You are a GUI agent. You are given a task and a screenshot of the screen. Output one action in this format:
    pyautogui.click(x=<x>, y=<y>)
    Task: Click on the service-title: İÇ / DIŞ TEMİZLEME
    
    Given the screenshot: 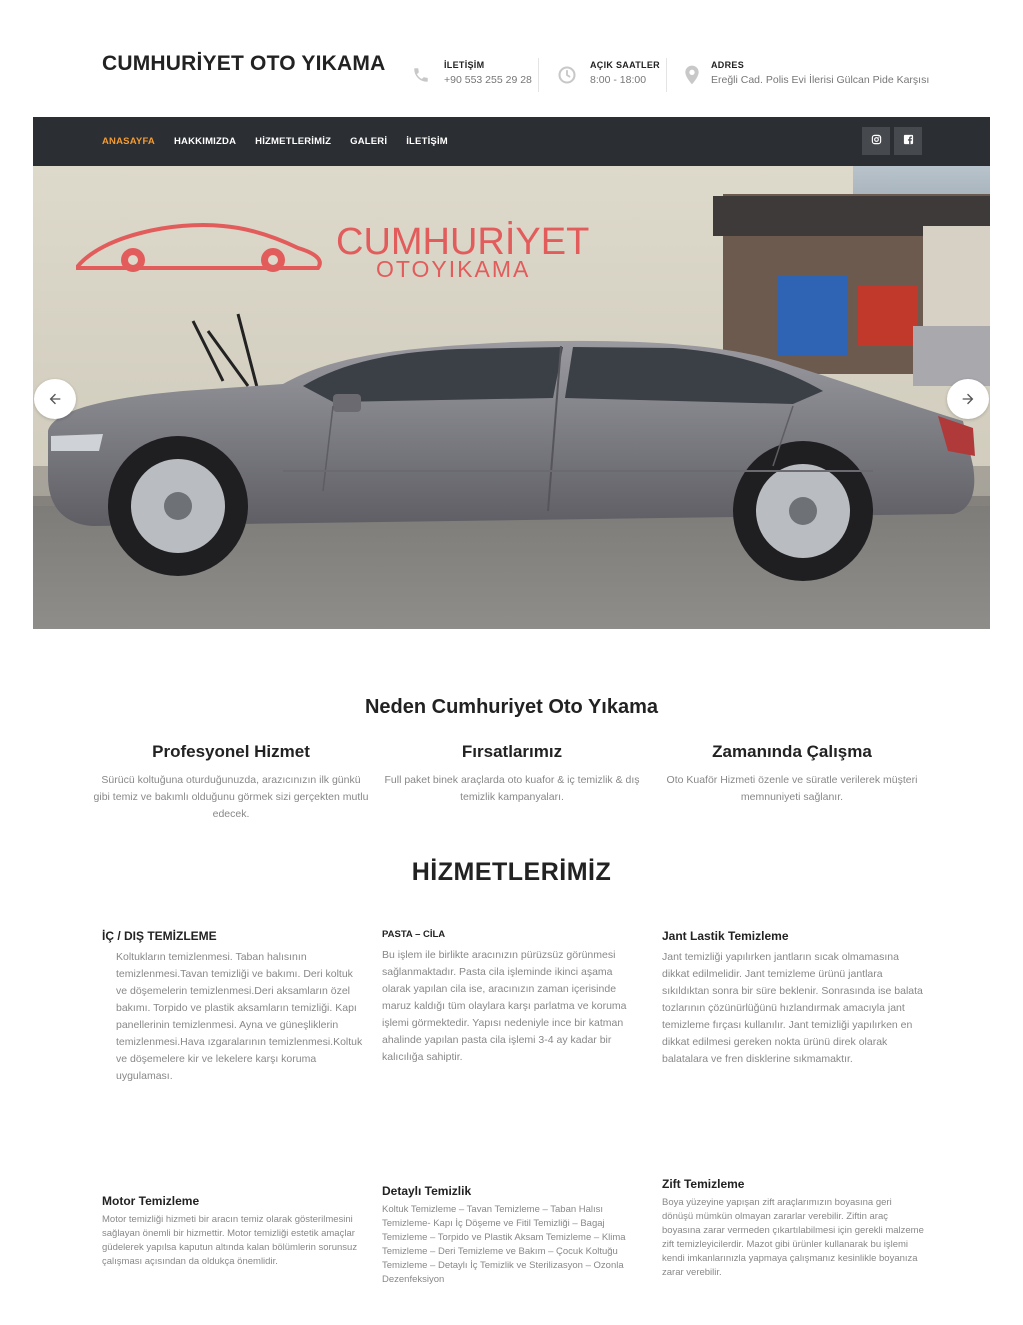 What is the action you would take?
    pyautogui.click(x=159, y=936)
    